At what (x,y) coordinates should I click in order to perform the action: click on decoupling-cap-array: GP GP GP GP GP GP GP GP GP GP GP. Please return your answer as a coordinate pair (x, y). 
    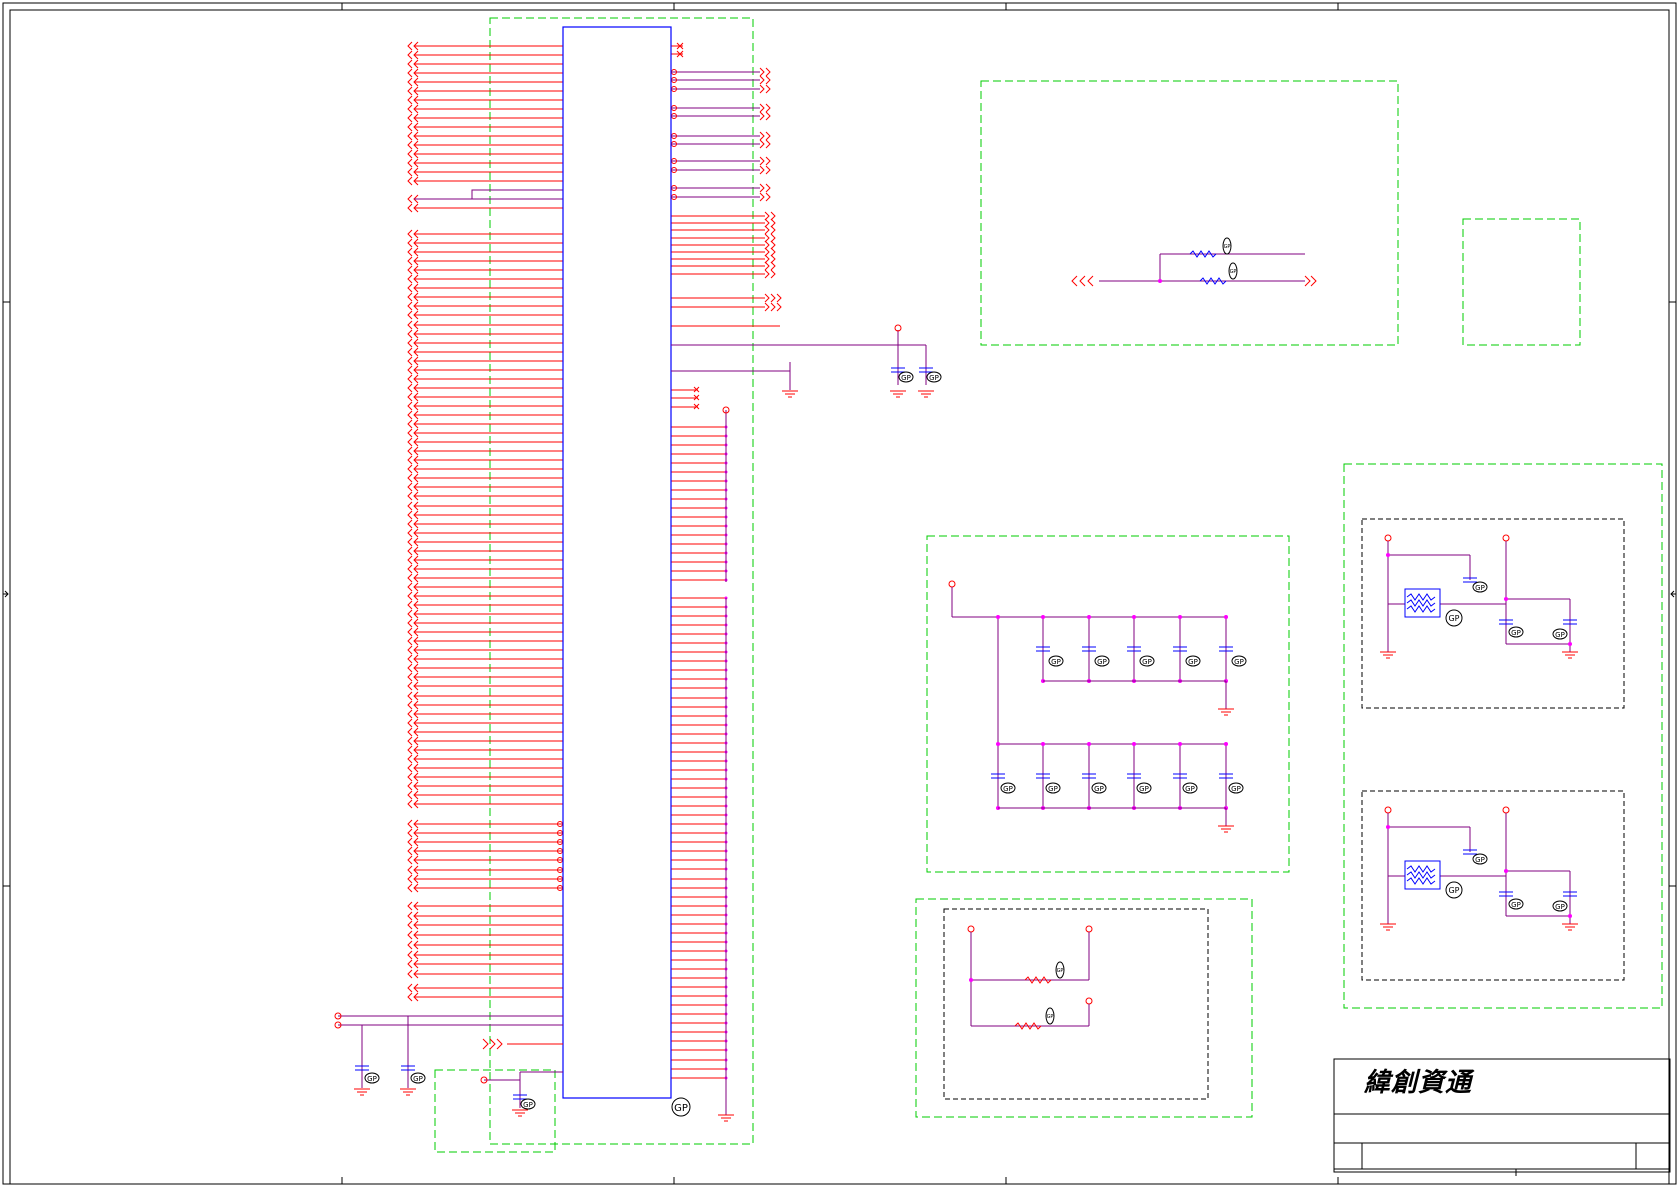
    Looking at the image, I should click on (1097, 706).